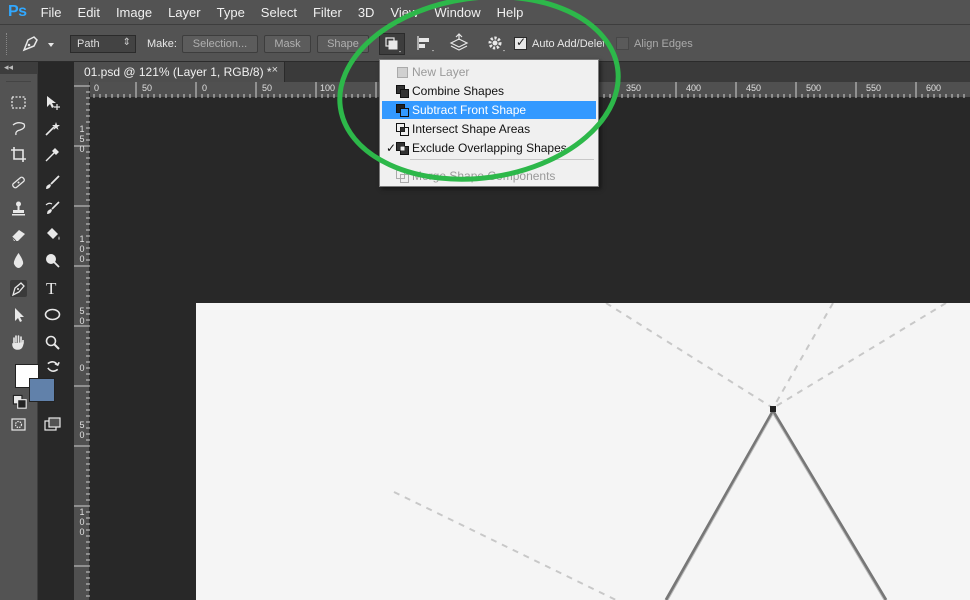 The image size is (970, 600). What do you see at coordinates (634, 88) in the screenshot?
I see `ruler-label: 350` at bounding box center [634, 88].